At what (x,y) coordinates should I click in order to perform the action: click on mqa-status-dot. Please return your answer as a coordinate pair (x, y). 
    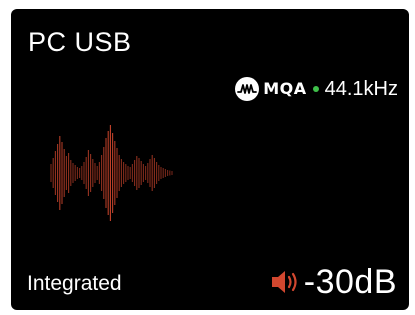
    Looking at the image, I should click on (315, 89).